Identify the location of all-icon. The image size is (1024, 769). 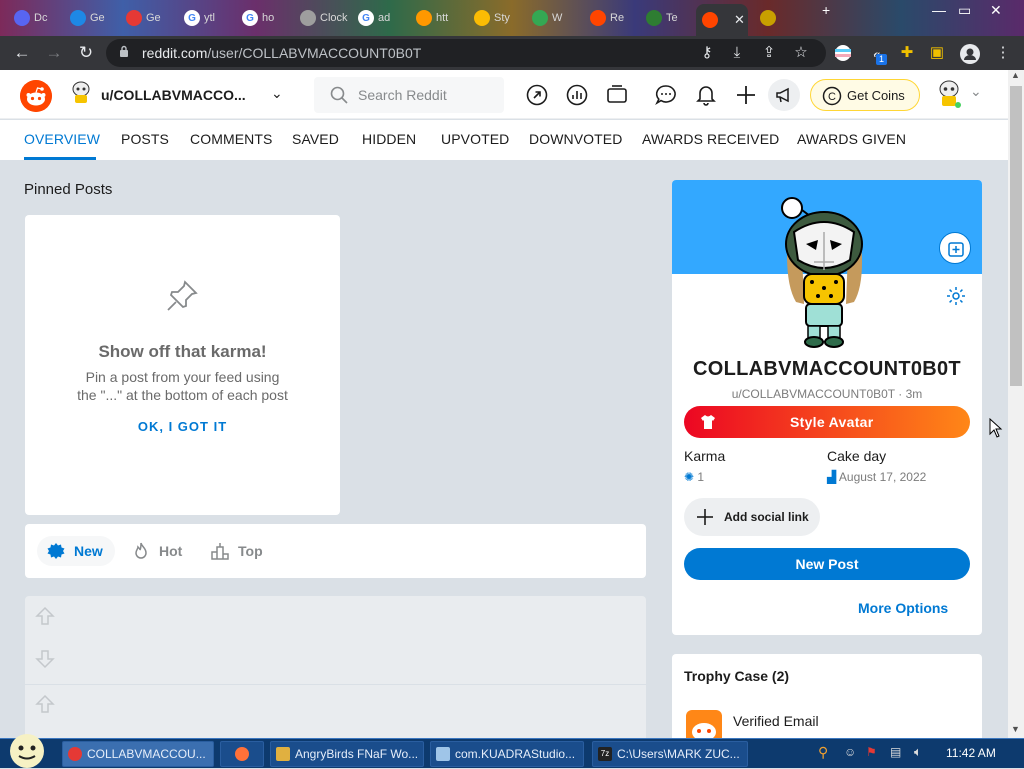
(577, 95).